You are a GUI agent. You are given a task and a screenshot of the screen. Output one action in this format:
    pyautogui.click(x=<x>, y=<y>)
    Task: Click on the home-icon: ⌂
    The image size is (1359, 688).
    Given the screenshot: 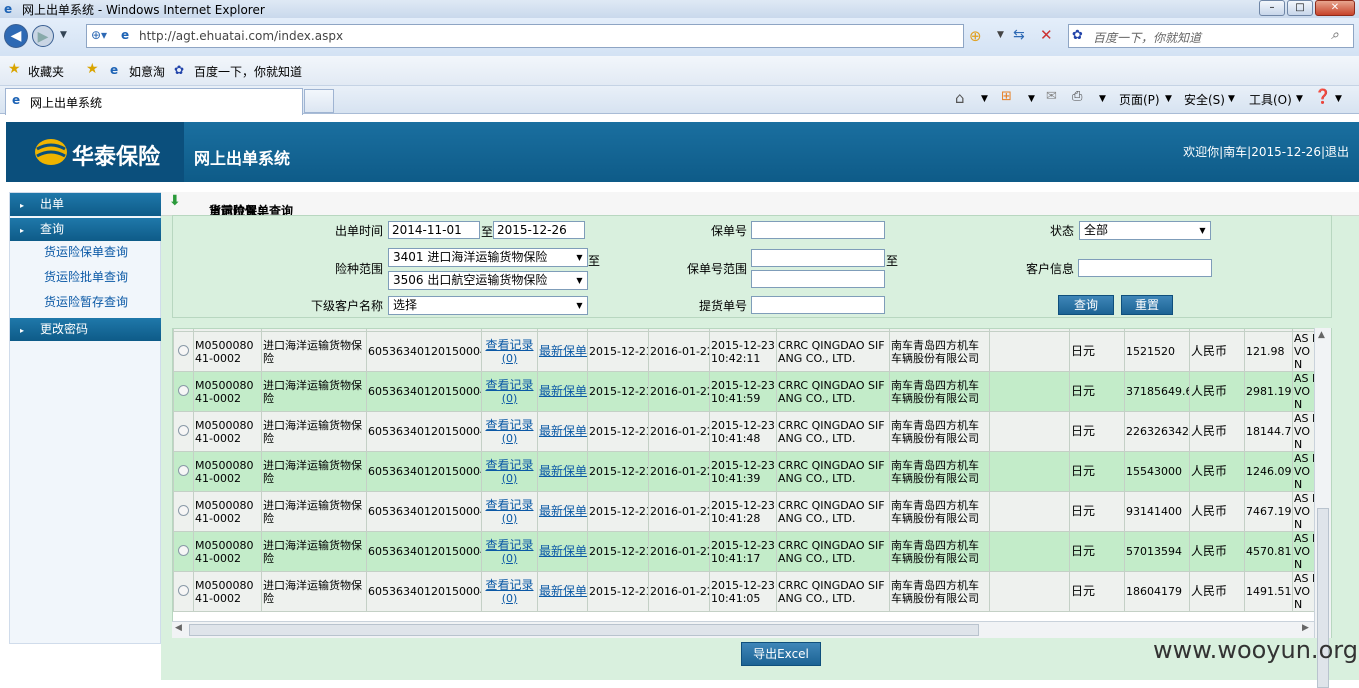 What is the action you would take?
    pyautogui.click(x=960, y=98)
    